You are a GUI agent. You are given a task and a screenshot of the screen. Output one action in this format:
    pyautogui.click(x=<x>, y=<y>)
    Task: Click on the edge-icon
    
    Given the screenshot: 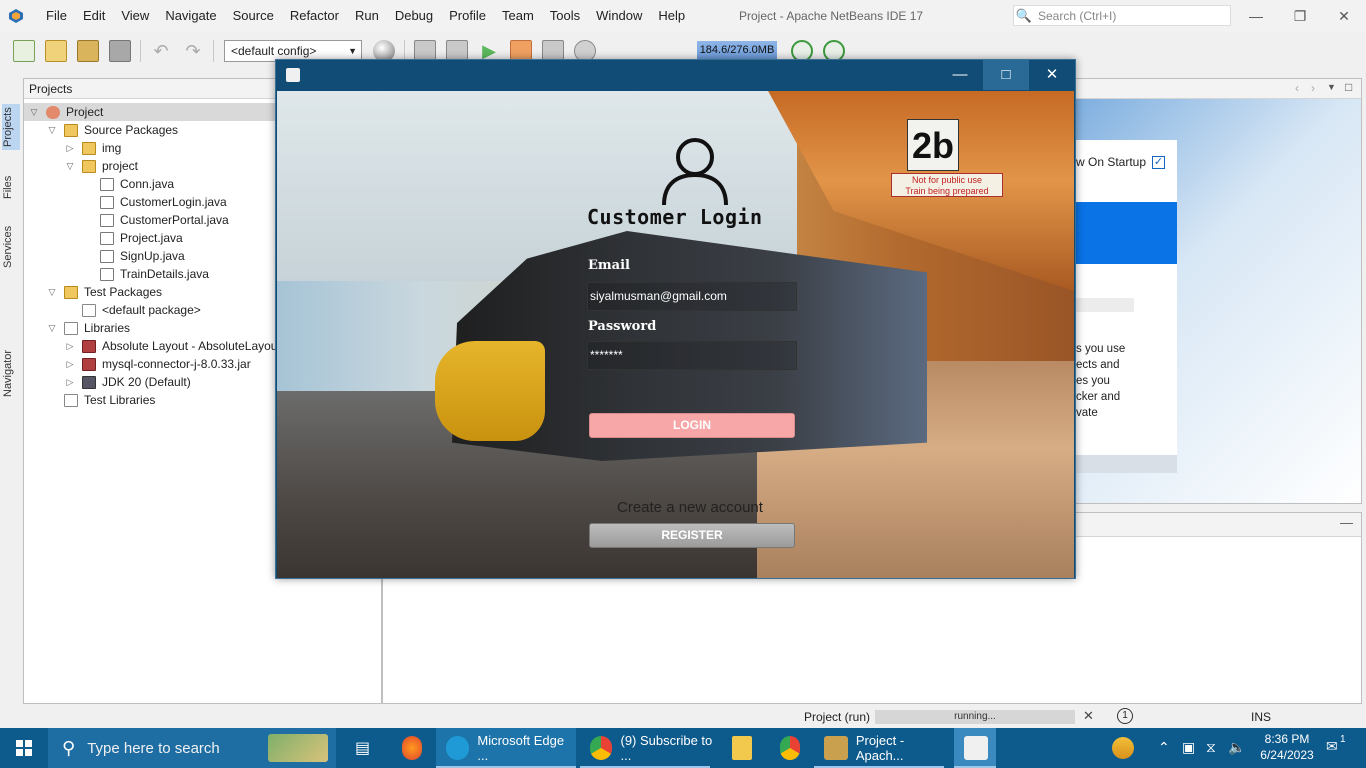 What is the action you would take?
    pyautogui.click(x=458, y=748)
    